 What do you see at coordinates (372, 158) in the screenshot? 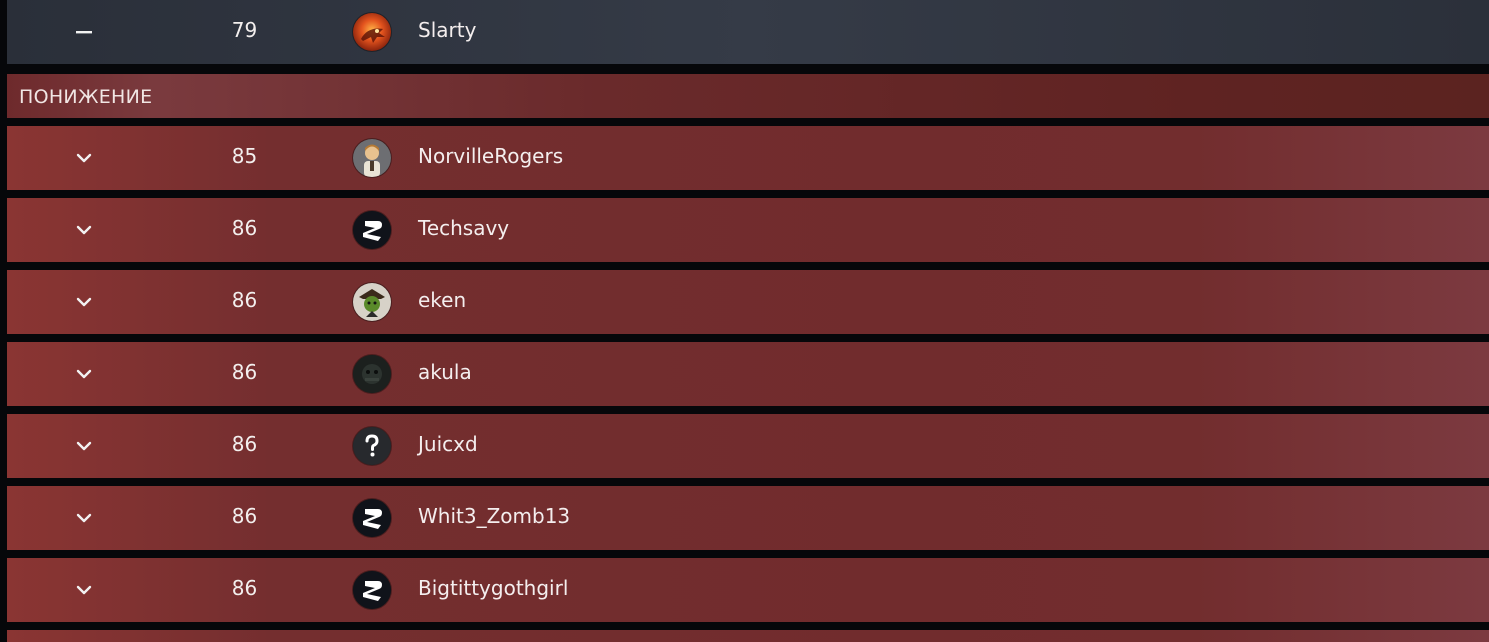
I see `character-avatar` at bounding box center [372, 158].